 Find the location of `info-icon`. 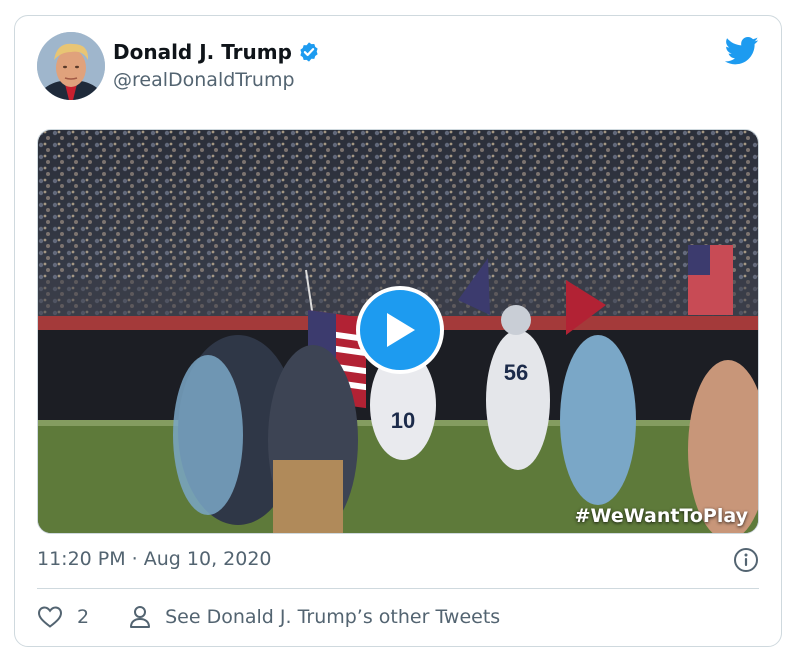

info-icon is located at coordinates (746, 560).